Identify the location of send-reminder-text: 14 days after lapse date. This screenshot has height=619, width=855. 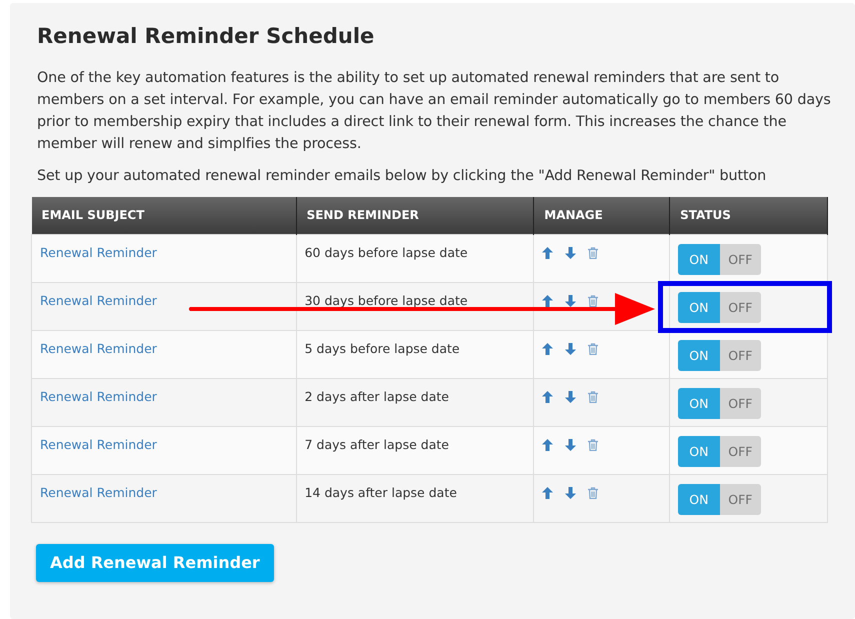
(380, 492).